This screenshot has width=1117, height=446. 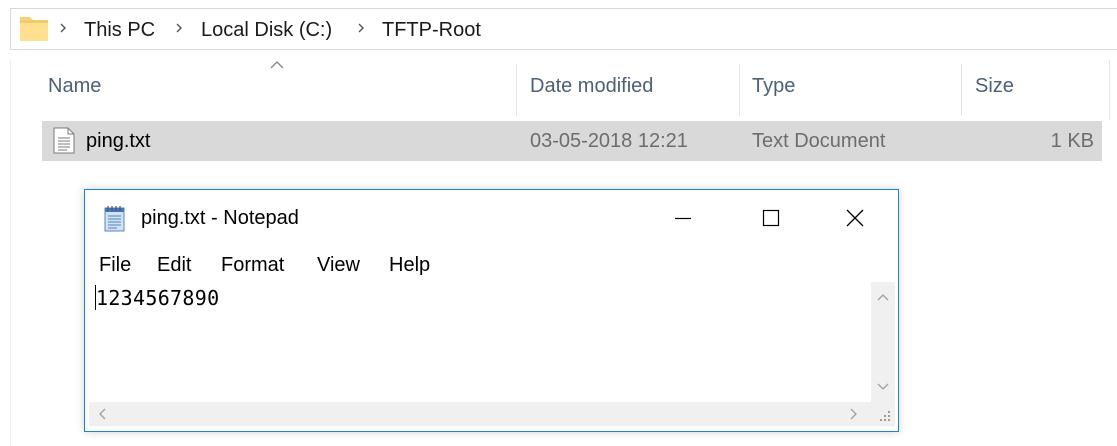 What do you see at coordinates (220, 218) in the screenshot?
I see `window-title: ping.txt - Notepad` at bounding box center [220, 218].